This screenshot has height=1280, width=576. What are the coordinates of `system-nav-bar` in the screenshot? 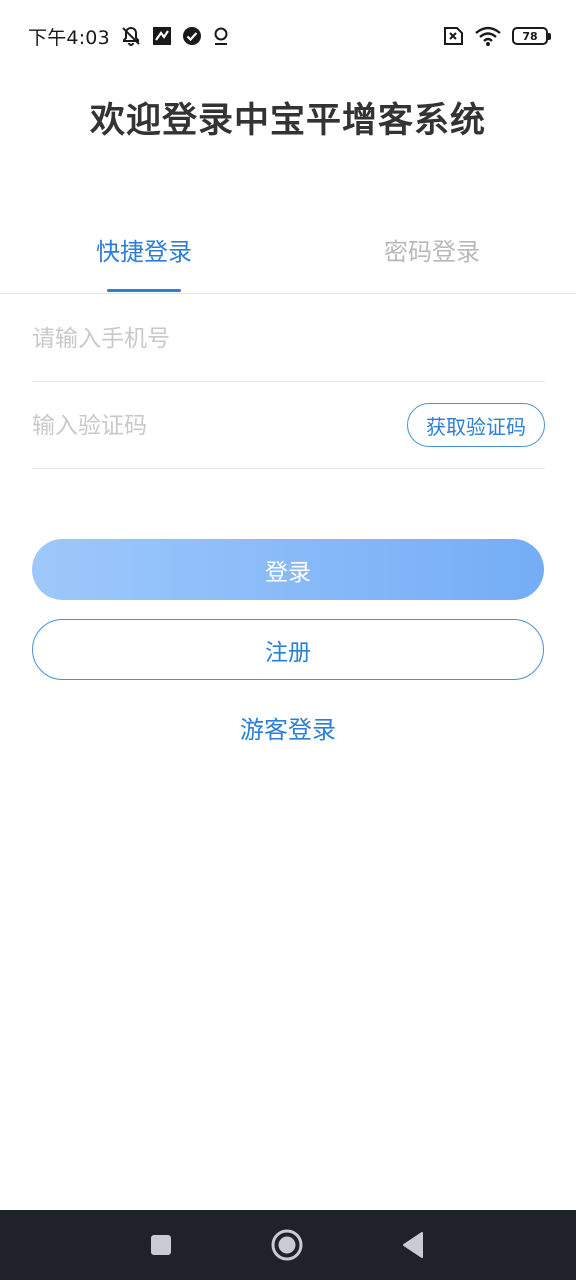 It's located at (288, 1245).